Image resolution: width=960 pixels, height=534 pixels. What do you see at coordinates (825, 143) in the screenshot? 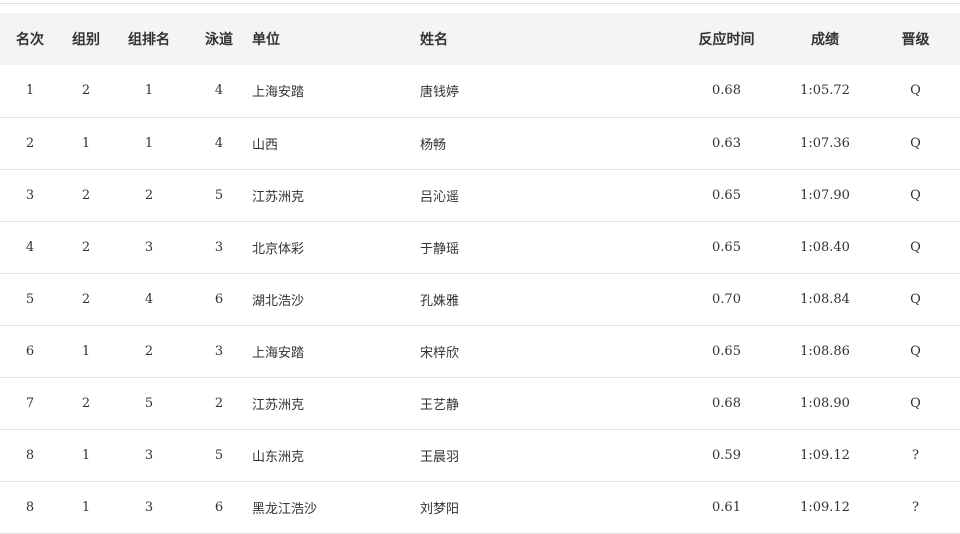
I see `cell-result: 1:07.36` at bounding box center [825, 143].